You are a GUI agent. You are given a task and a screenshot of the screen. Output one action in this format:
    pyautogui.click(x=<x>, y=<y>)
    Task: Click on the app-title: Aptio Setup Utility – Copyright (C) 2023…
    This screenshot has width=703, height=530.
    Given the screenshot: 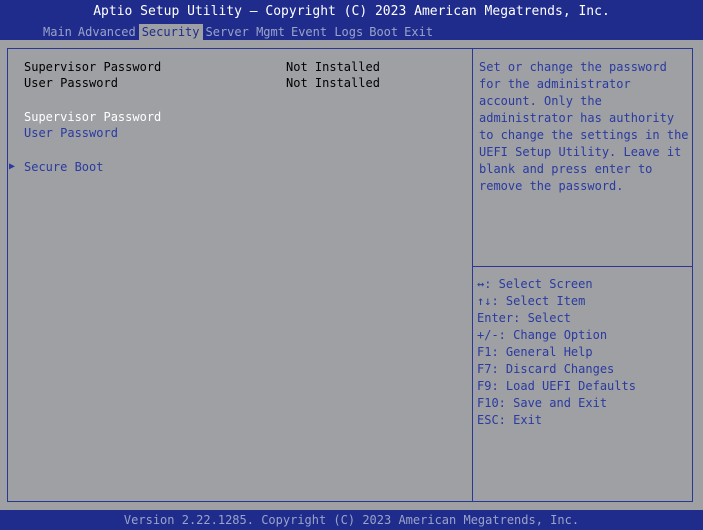 What is the action you would take?
    pyautogui.click(x=351, y=11)
    